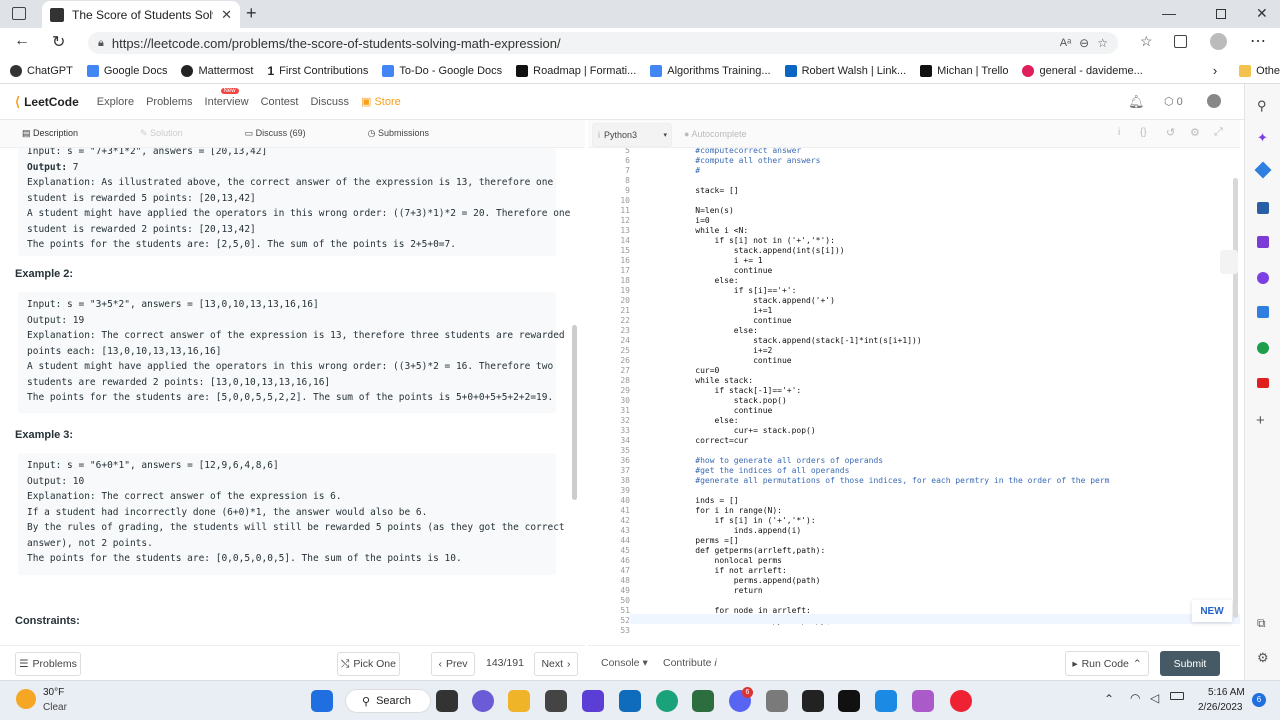 The image size is (1280, 720). What do you see at coordinates (280, 102) in the screenshot?
I see `nav-contest: Contest` at bounding box center [280, 102].